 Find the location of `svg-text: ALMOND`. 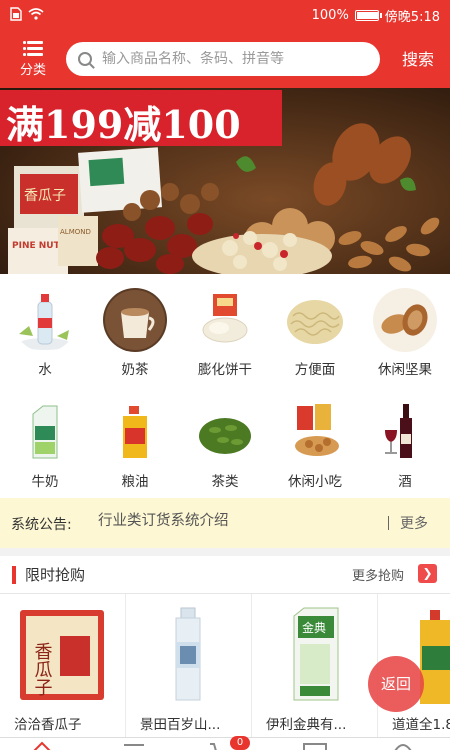

svg-text: ALMOND is located at coordinates (75, 232).